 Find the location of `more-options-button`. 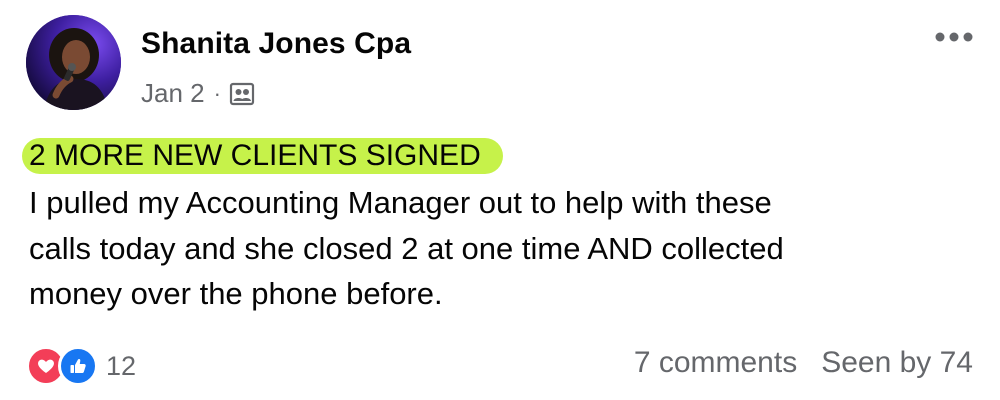

more-options-button is located at coordinates (954, 37).